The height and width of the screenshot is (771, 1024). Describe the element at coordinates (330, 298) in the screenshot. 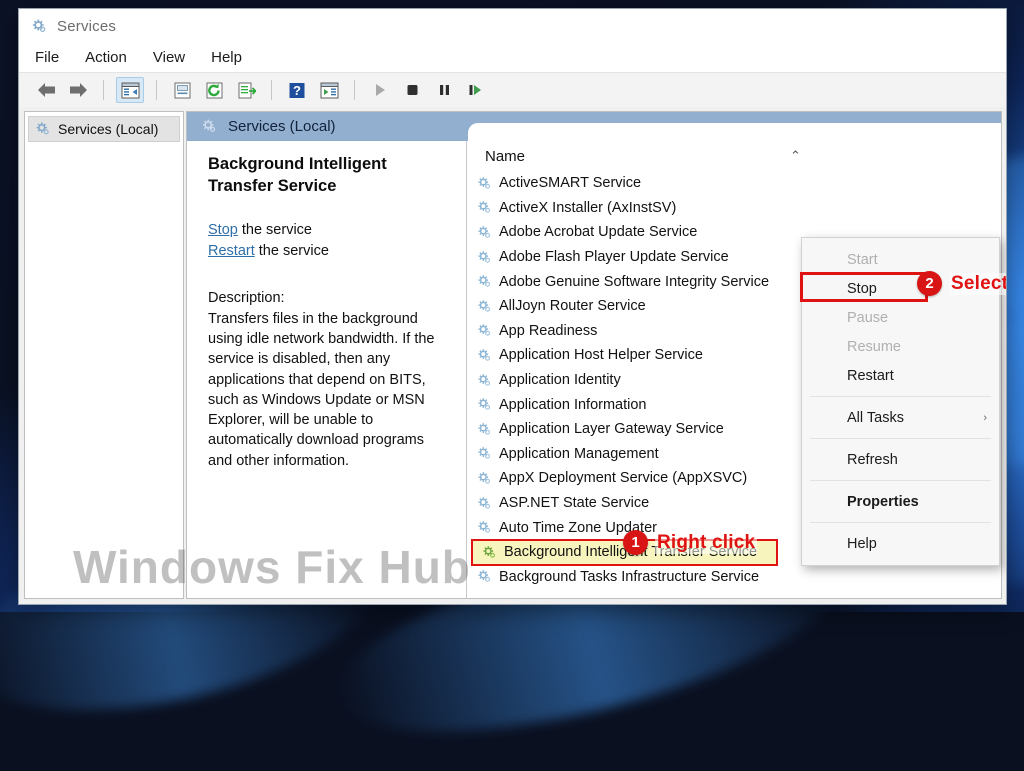

I see `description-label: Description:` at that location.